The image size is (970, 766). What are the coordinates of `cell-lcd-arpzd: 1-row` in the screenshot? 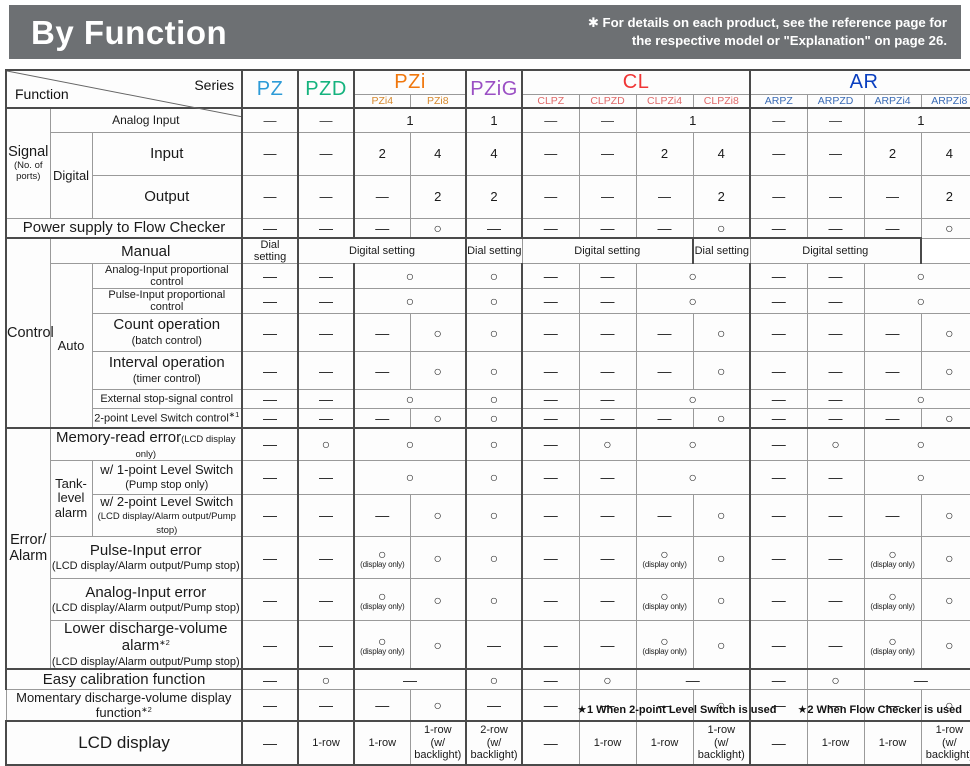 It's located at (835, 742).